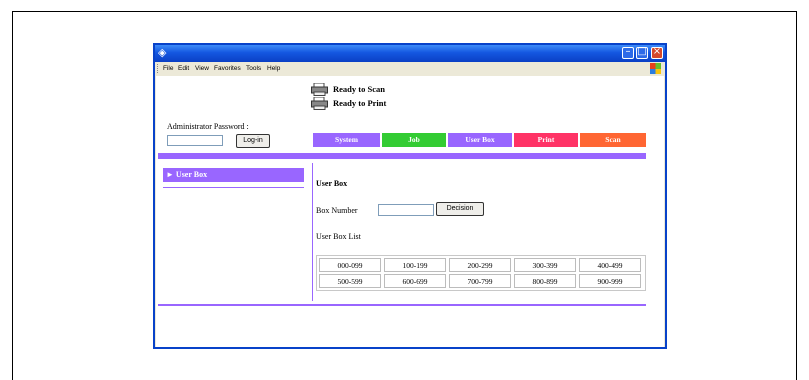  What do you see at coordinates (195, 140) in the screenshot?
I see `admin-password-input` at bounding box center [195, 140].